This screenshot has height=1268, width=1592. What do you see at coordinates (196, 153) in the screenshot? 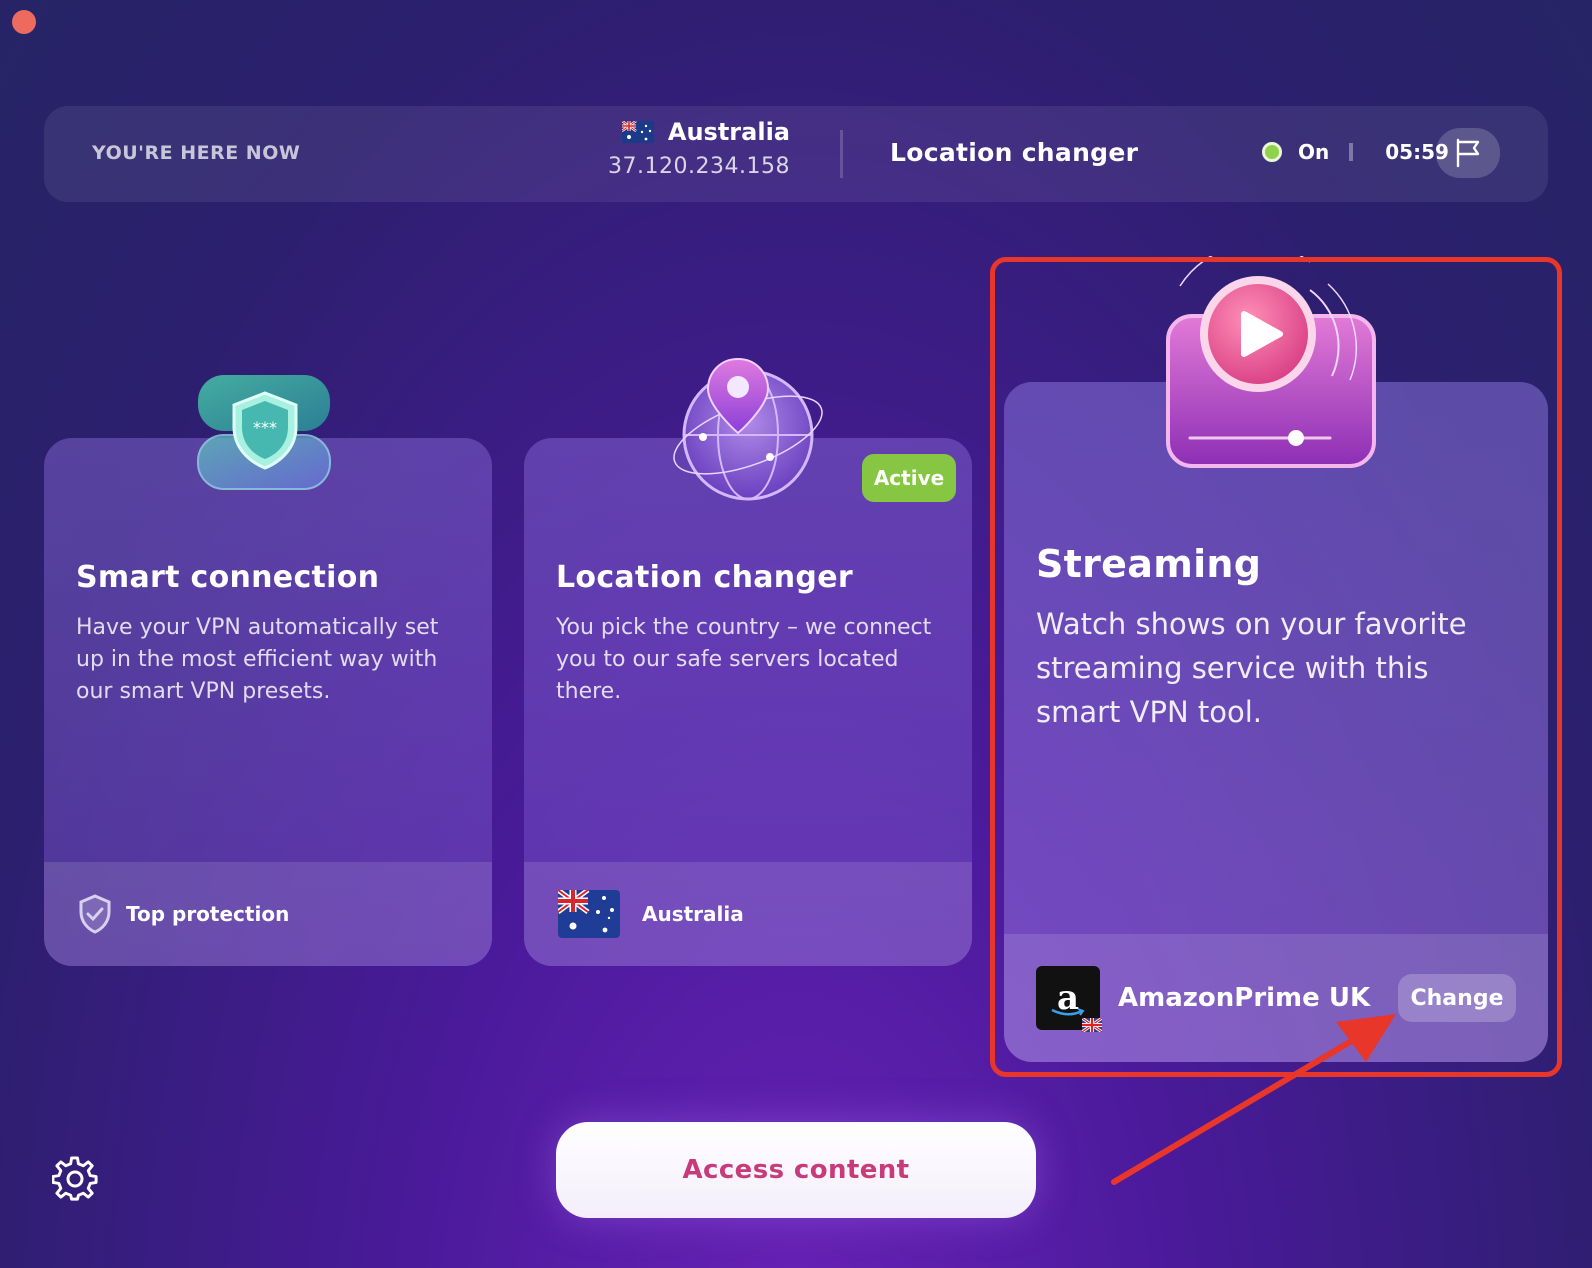
I see `here-now-label: YOU'RE HERE NOW` at bounding box center [196, 153].